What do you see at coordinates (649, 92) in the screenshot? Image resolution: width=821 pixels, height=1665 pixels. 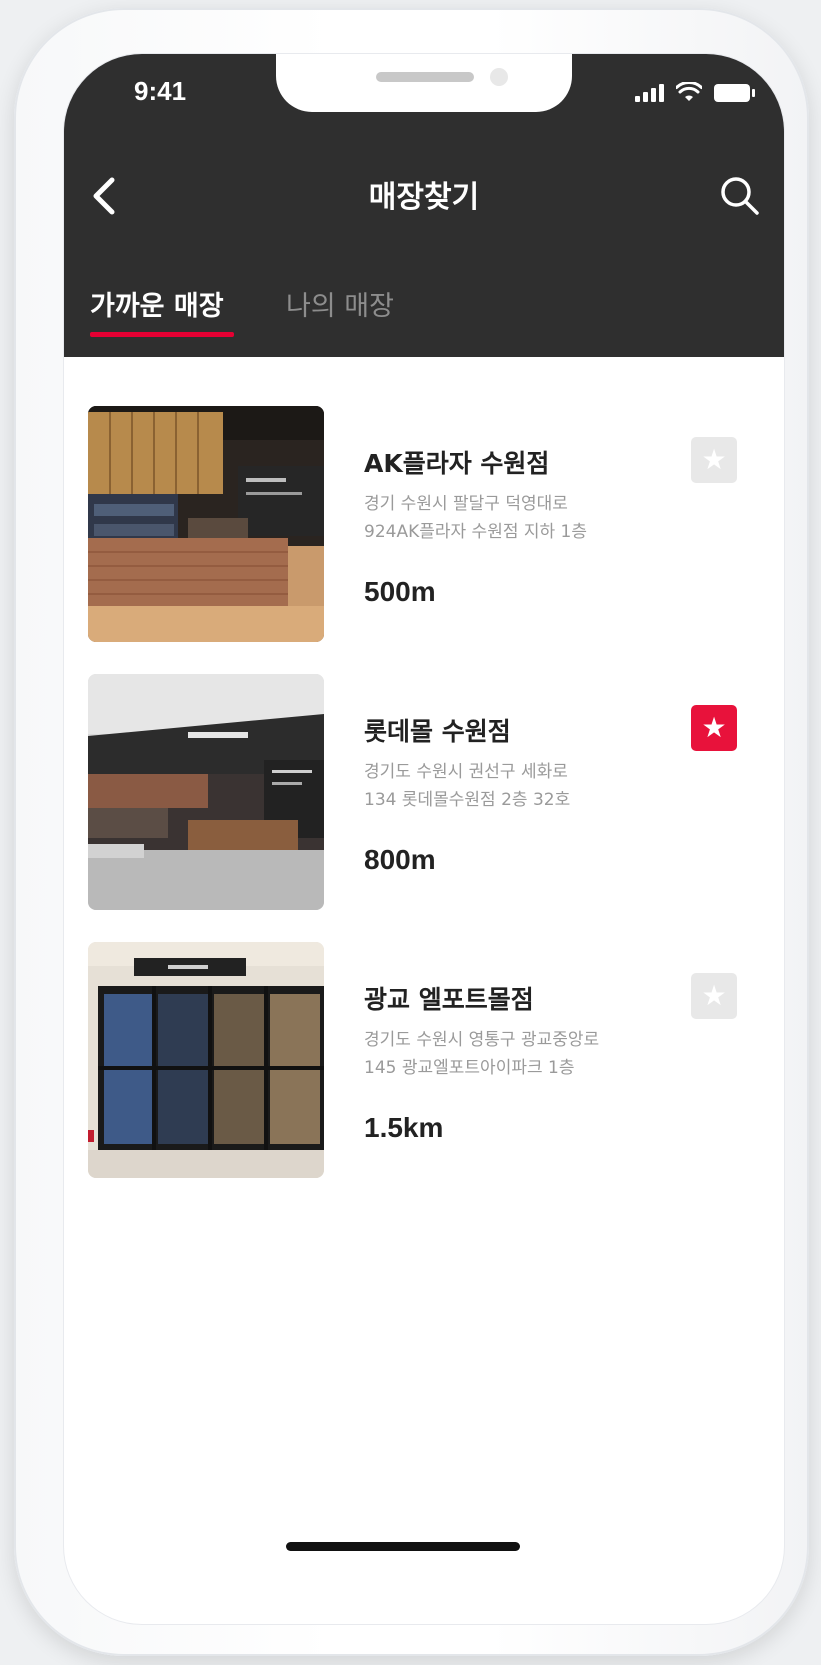 I see `signal-icon` at bounding box center [649, 92].